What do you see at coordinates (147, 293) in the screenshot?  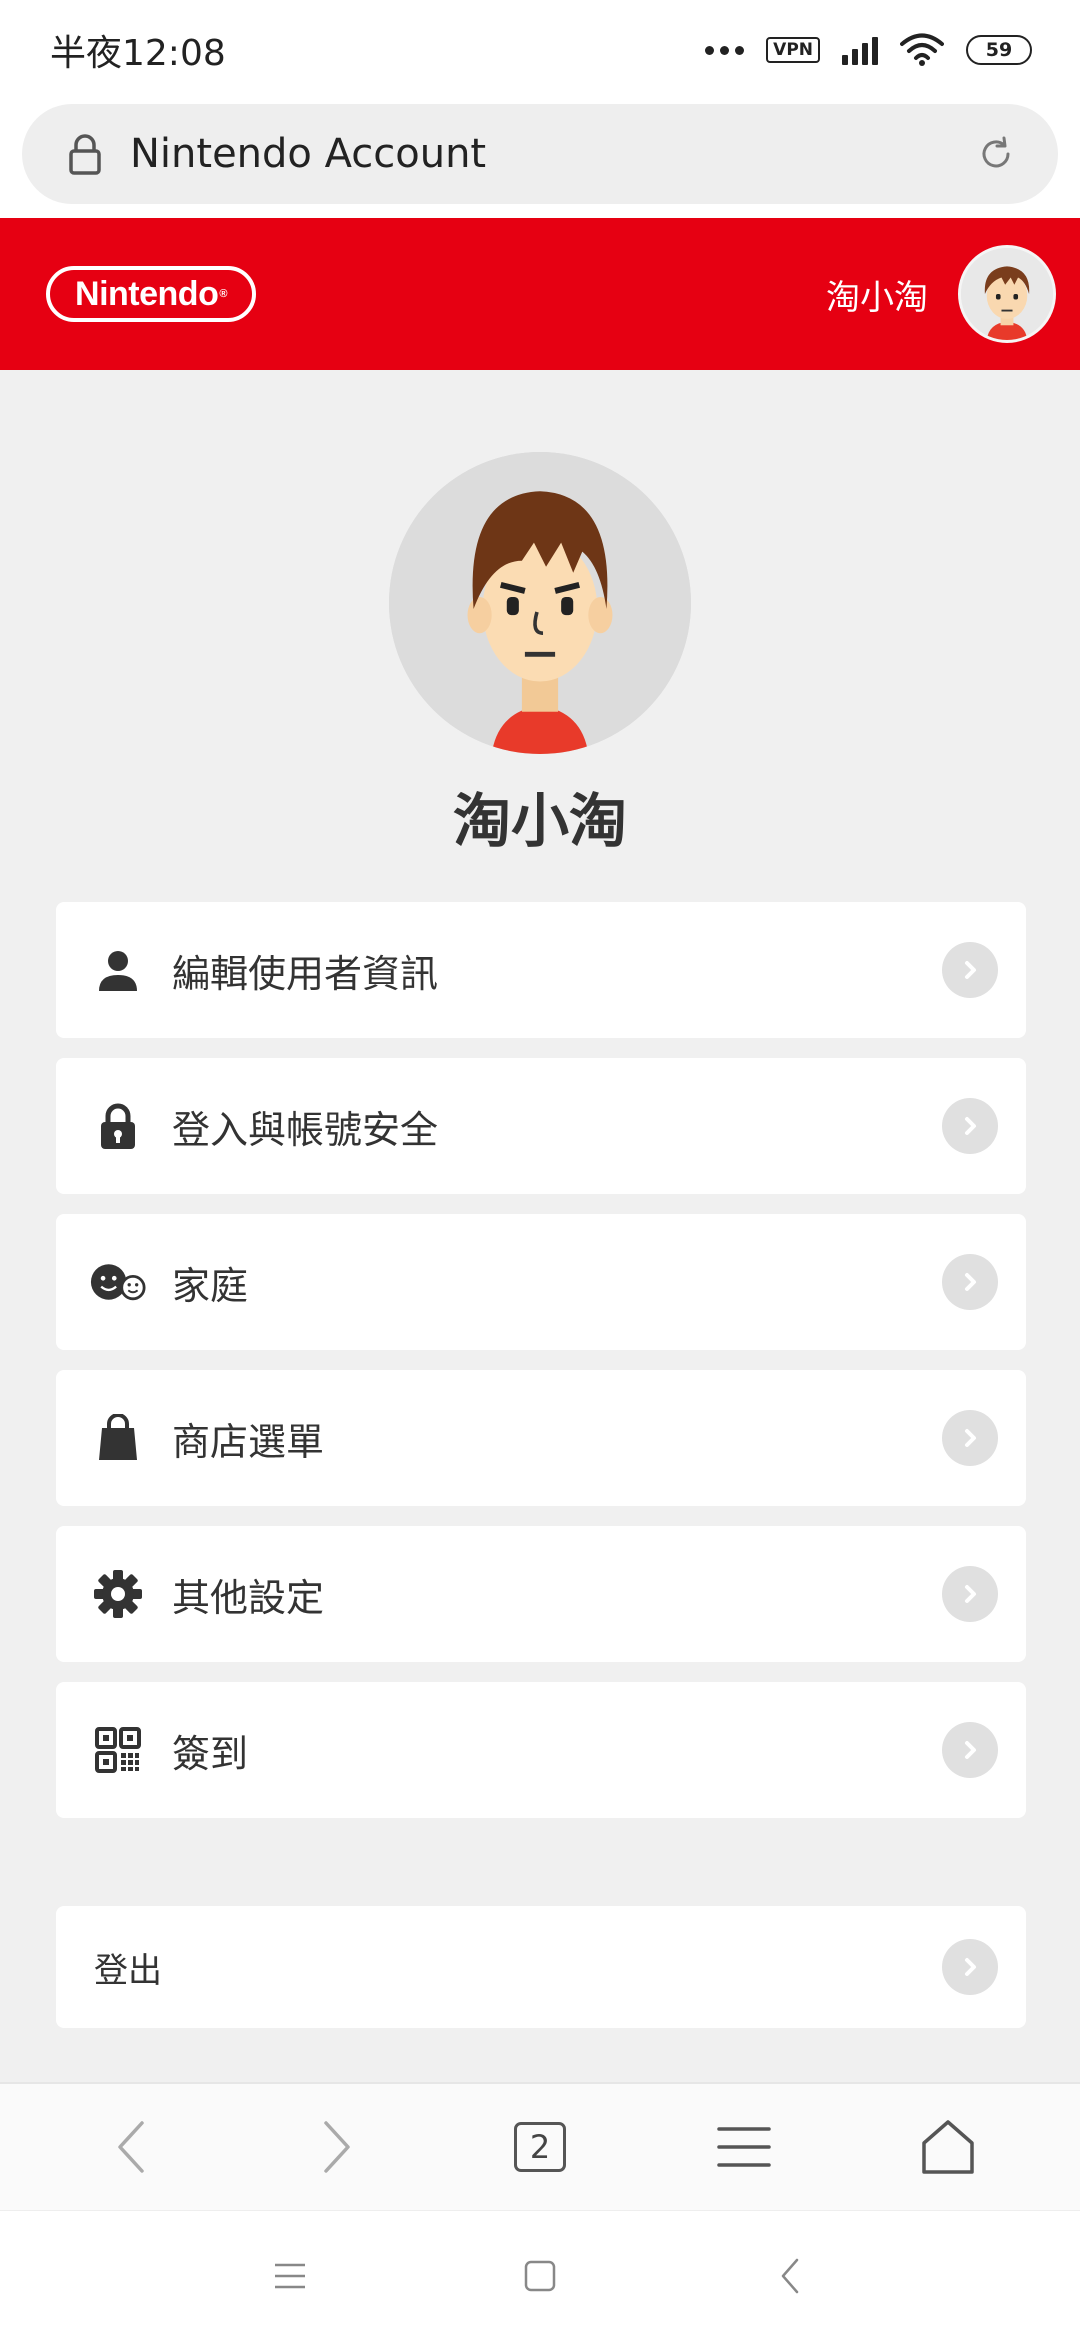 I see `logo-text: Nintendo` at bounding box center [147, 293].